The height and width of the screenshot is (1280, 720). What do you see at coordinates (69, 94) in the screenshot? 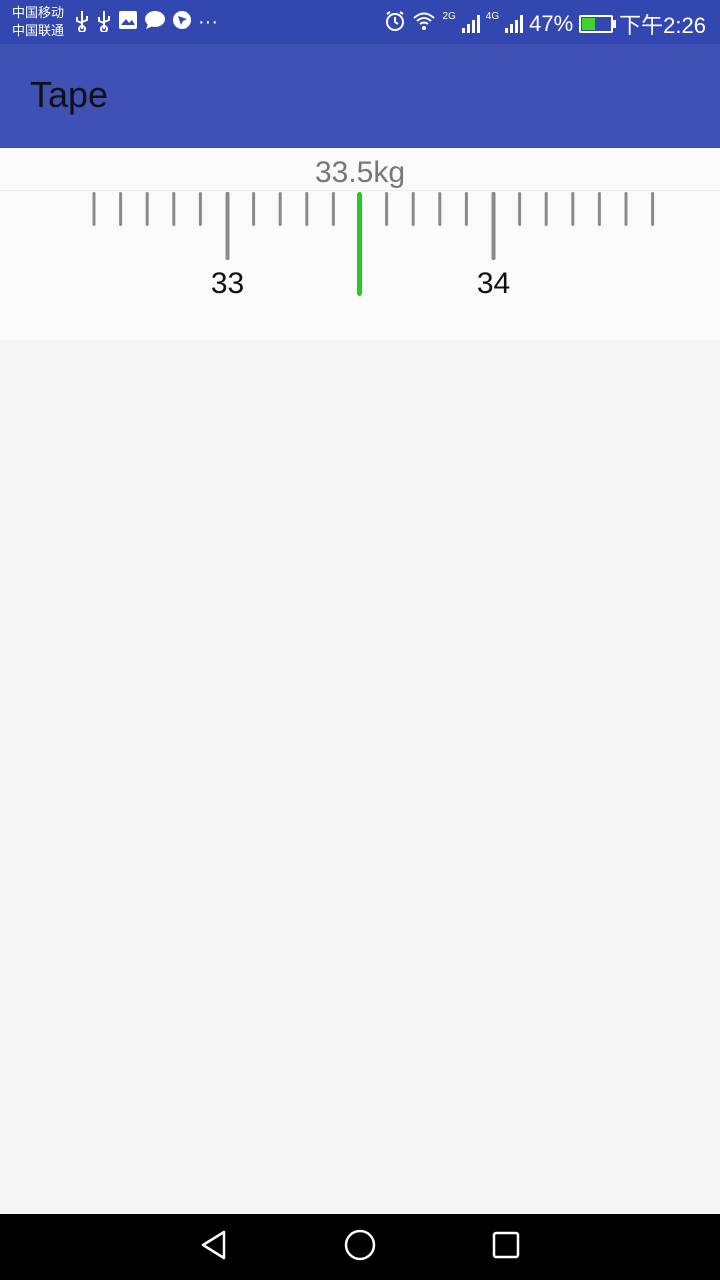
I see `app-title: Tape` at bounding box center [69, 94].